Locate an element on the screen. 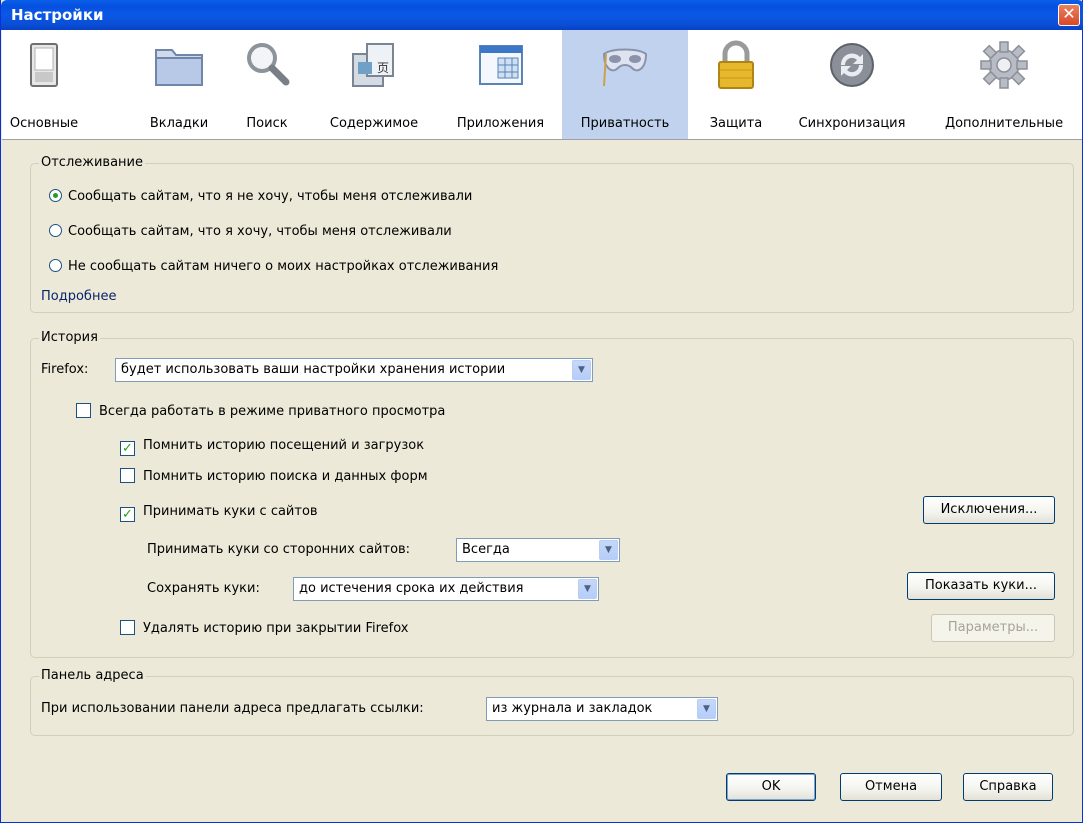 The width and height of the screenshot is (1083, 823). tab-search: Поиск is located at coordinates (267, 84).